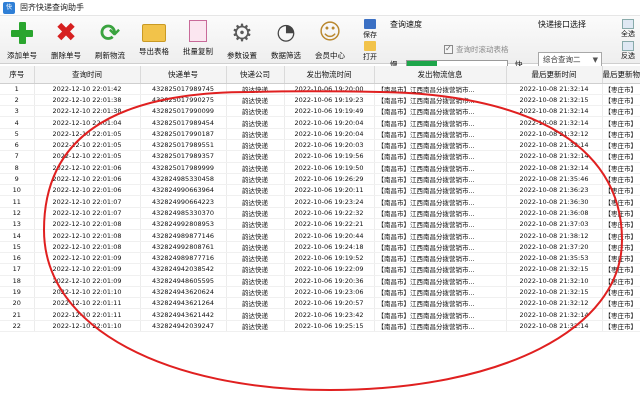 The image size is (640, 408). Describe the element at coordinates (621, 75) in the screenshot. I see `column-header: 最后更新物` at that location.